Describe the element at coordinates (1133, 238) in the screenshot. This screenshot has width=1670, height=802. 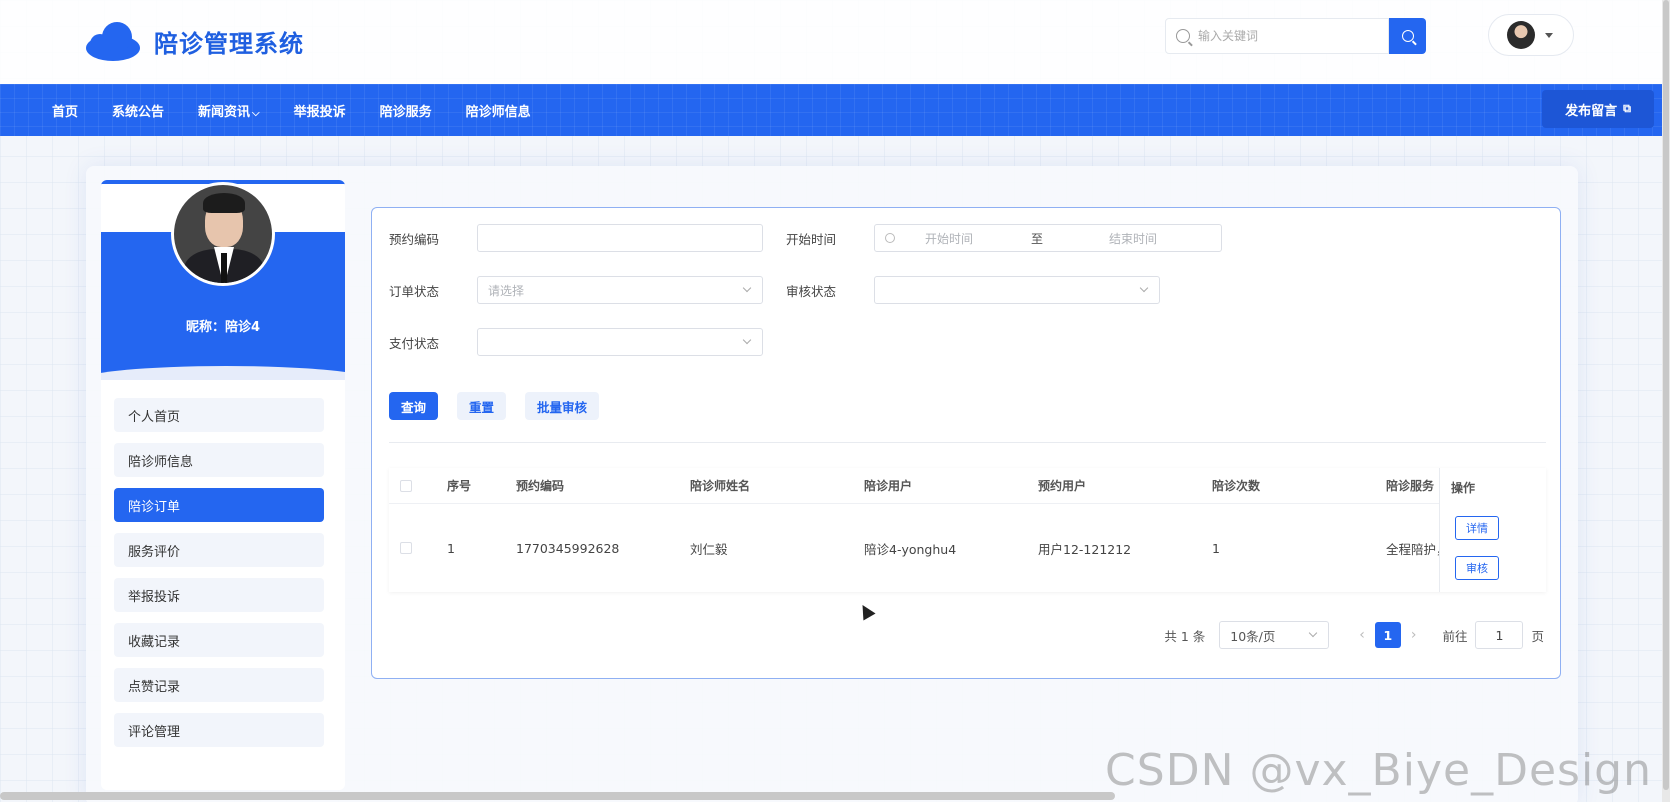
I see `end-time-placeholder: 结束时间` at that location.